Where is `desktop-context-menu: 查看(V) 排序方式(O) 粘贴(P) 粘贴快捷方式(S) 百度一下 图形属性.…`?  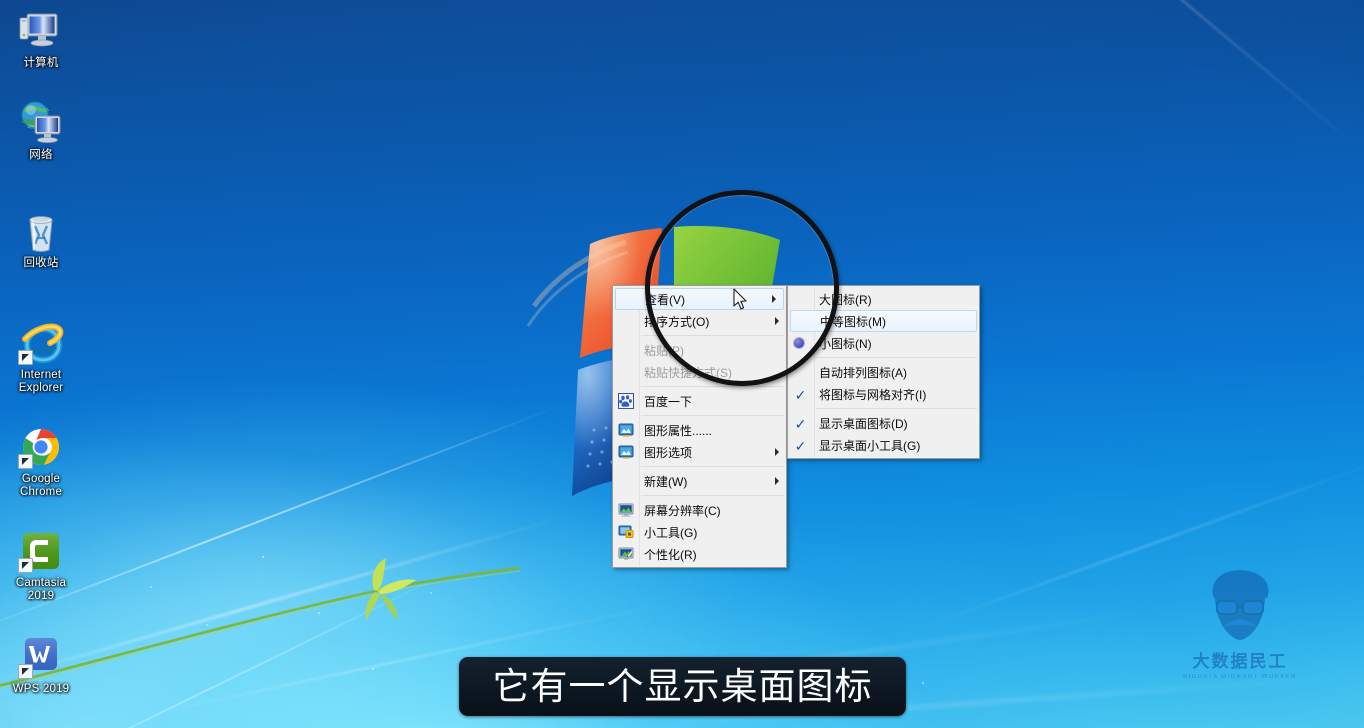
desktop-context-menu: 查看(V) 排序方式(O) 粘贴(P) 粘贴快捷方式(S) 百度一下 图形属性.… is located at coordinates (699, 426).